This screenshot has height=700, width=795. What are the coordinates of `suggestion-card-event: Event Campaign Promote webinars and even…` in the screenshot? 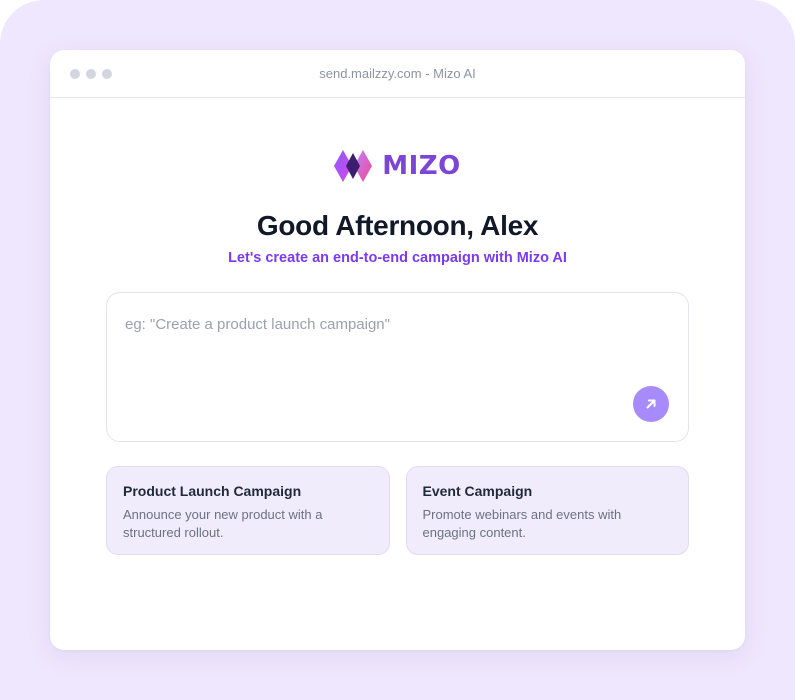 It's located at (547, 510).